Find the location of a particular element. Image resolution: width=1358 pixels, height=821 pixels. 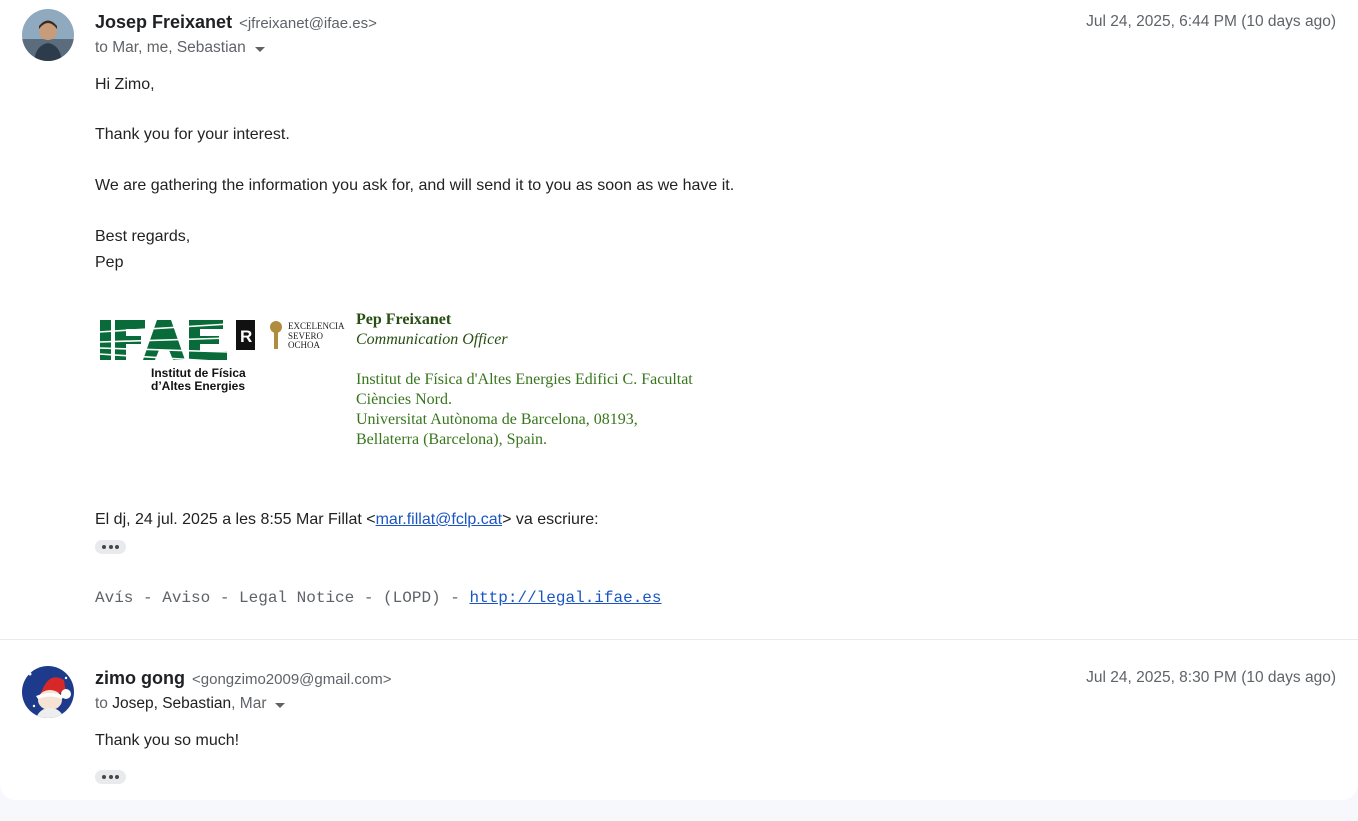

sender-name: Josep Freixanet <jfreixanet@ifae.es> is located at coordinates (236, 22).